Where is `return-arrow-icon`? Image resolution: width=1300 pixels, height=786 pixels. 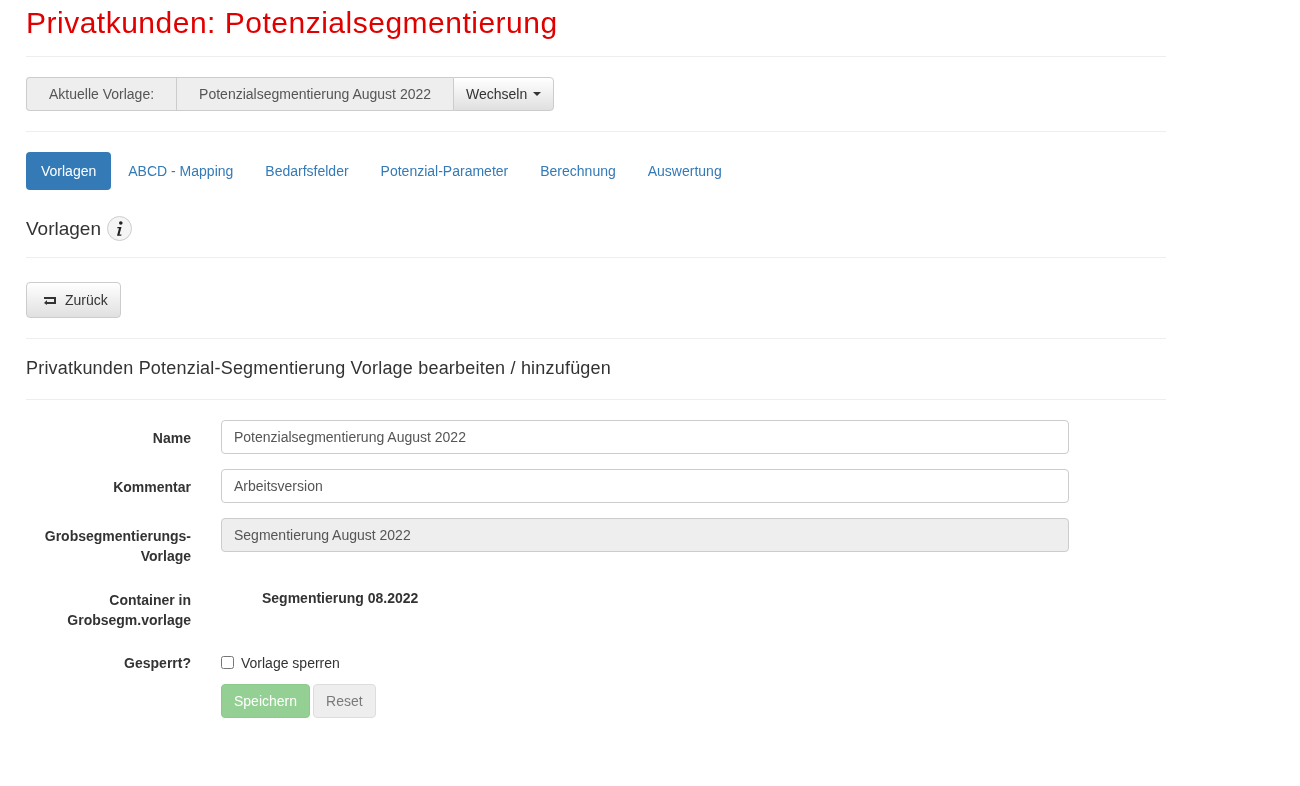 return-arrow-icon is located at coordinates (50, 300).